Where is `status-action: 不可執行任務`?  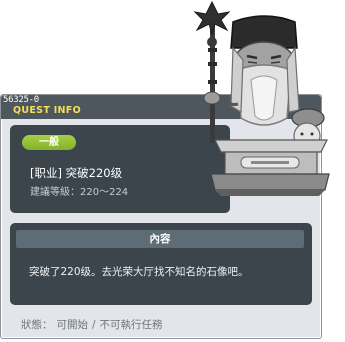 status-action: 不可執行任務 is located at coordinates (131, 325).